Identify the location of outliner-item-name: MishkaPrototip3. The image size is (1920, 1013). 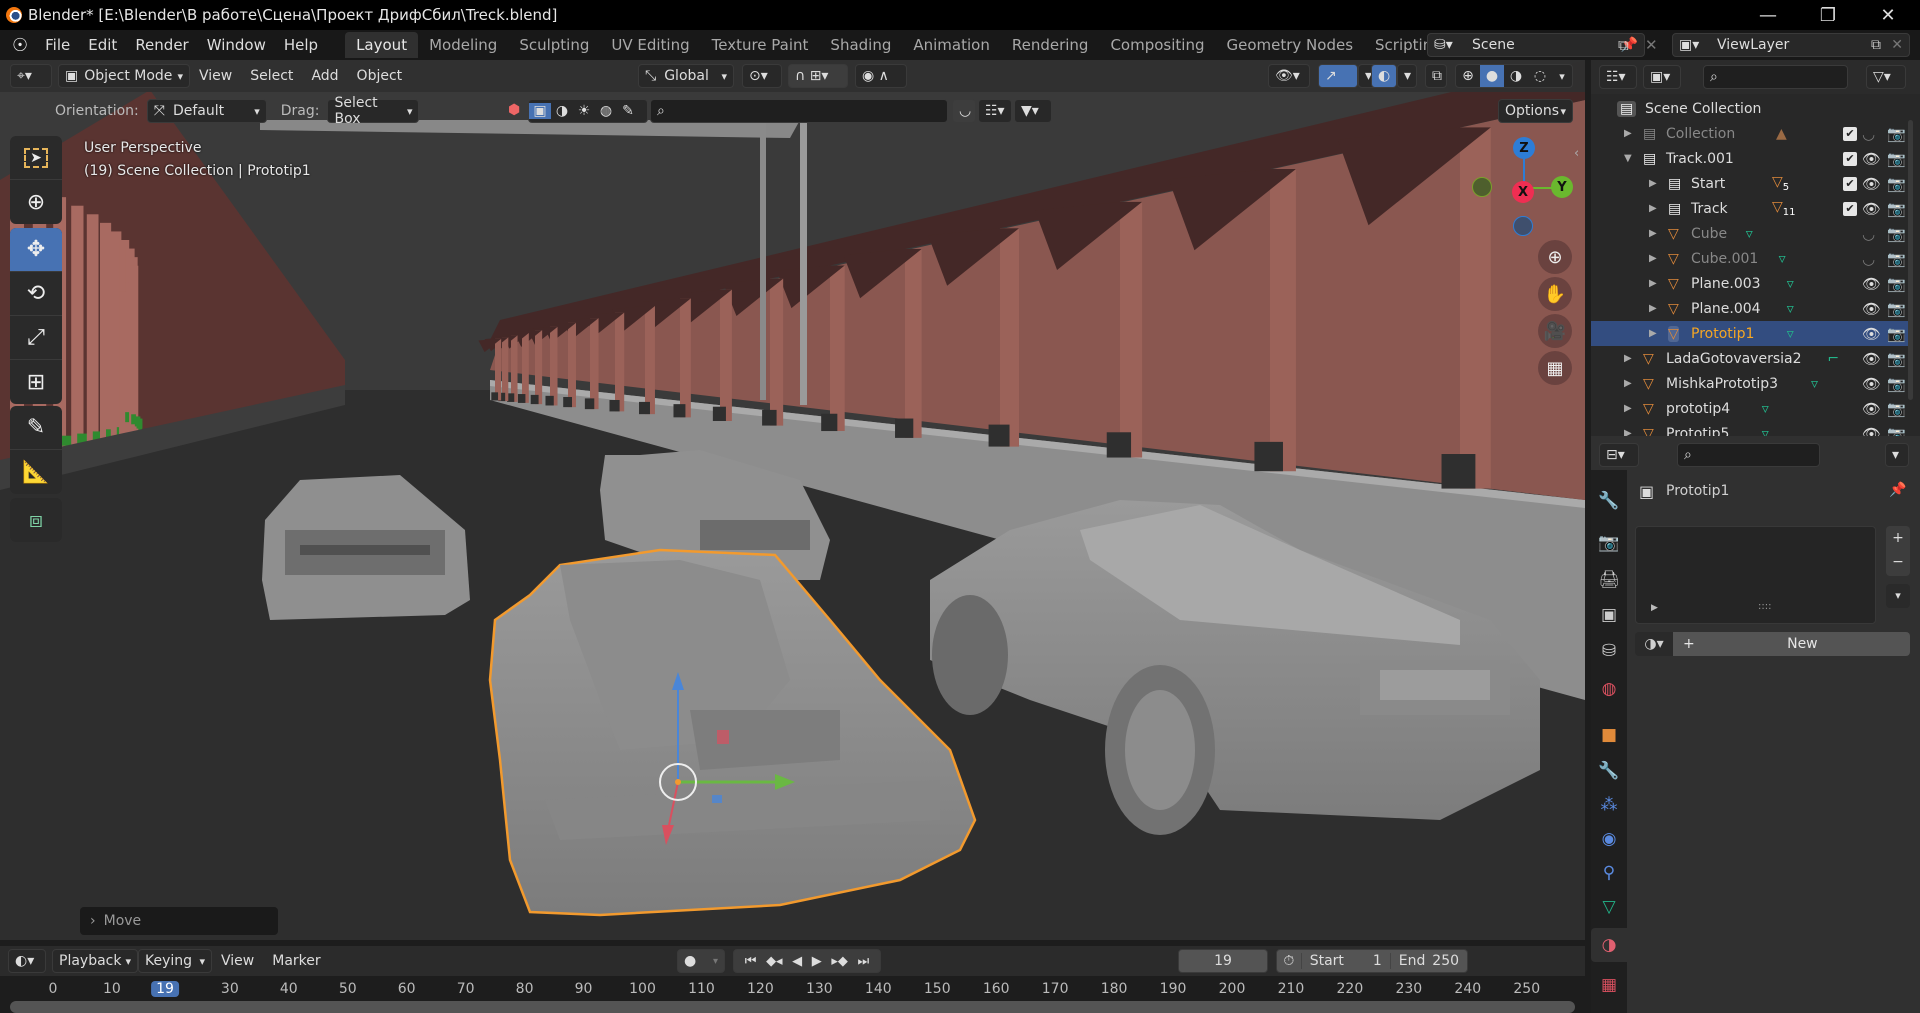
(1722, 384).